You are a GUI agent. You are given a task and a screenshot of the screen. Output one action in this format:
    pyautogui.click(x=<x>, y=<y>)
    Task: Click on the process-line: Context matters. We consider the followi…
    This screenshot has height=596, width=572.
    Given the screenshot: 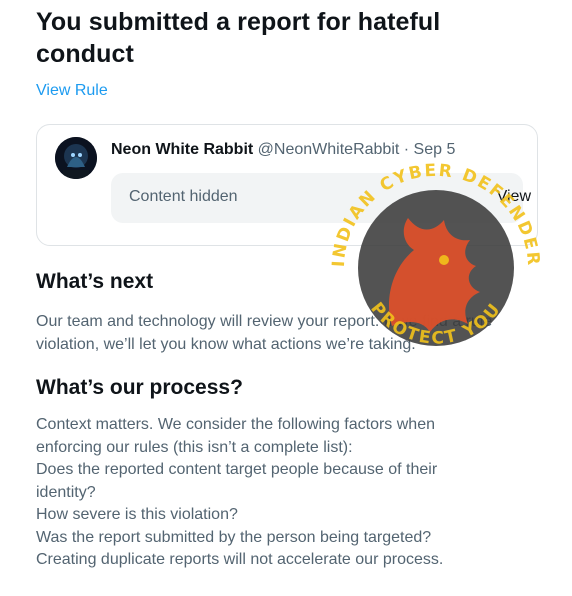 What is the action you would take?
    pyautogui.click(x=235, y=424)
    